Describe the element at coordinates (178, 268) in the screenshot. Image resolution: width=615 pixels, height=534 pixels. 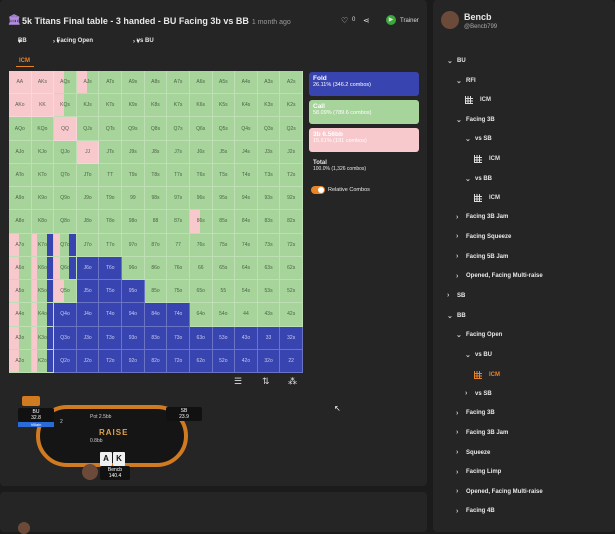
I see `hand-cell: 76o` at that location.